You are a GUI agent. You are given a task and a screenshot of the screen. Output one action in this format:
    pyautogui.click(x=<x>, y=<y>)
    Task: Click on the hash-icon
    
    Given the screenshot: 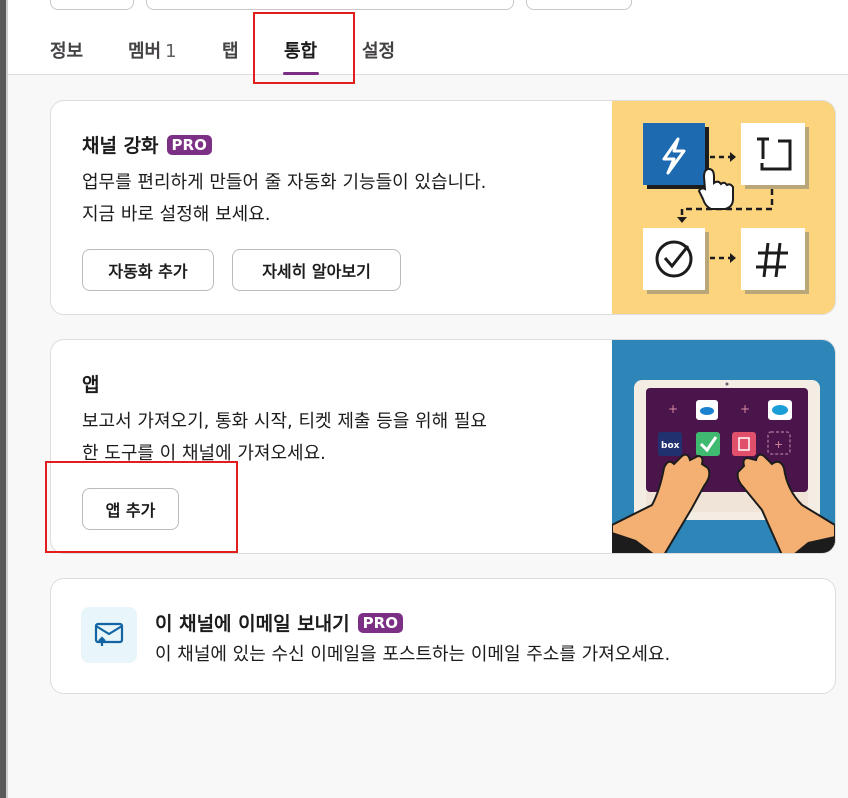 What is the action you would take?
    pyautogui.click(x=775, y=261)
    